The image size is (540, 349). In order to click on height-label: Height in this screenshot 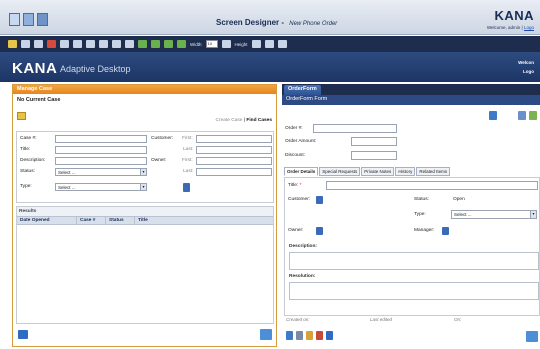, I will do `click(241, 44)`.